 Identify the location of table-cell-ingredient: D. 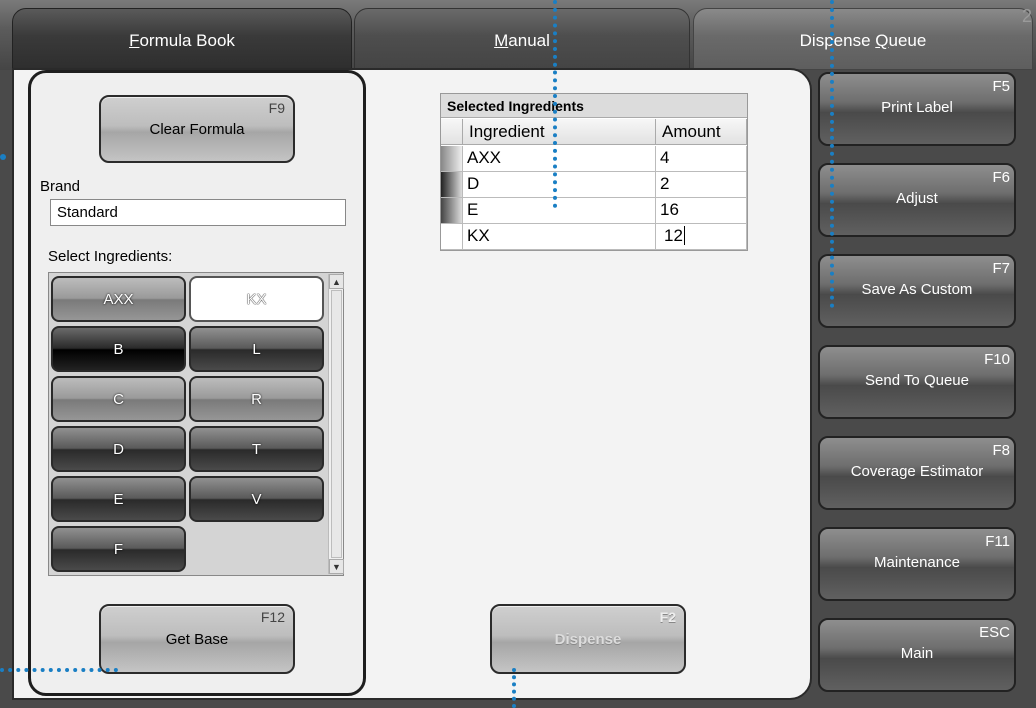
(559, 185).